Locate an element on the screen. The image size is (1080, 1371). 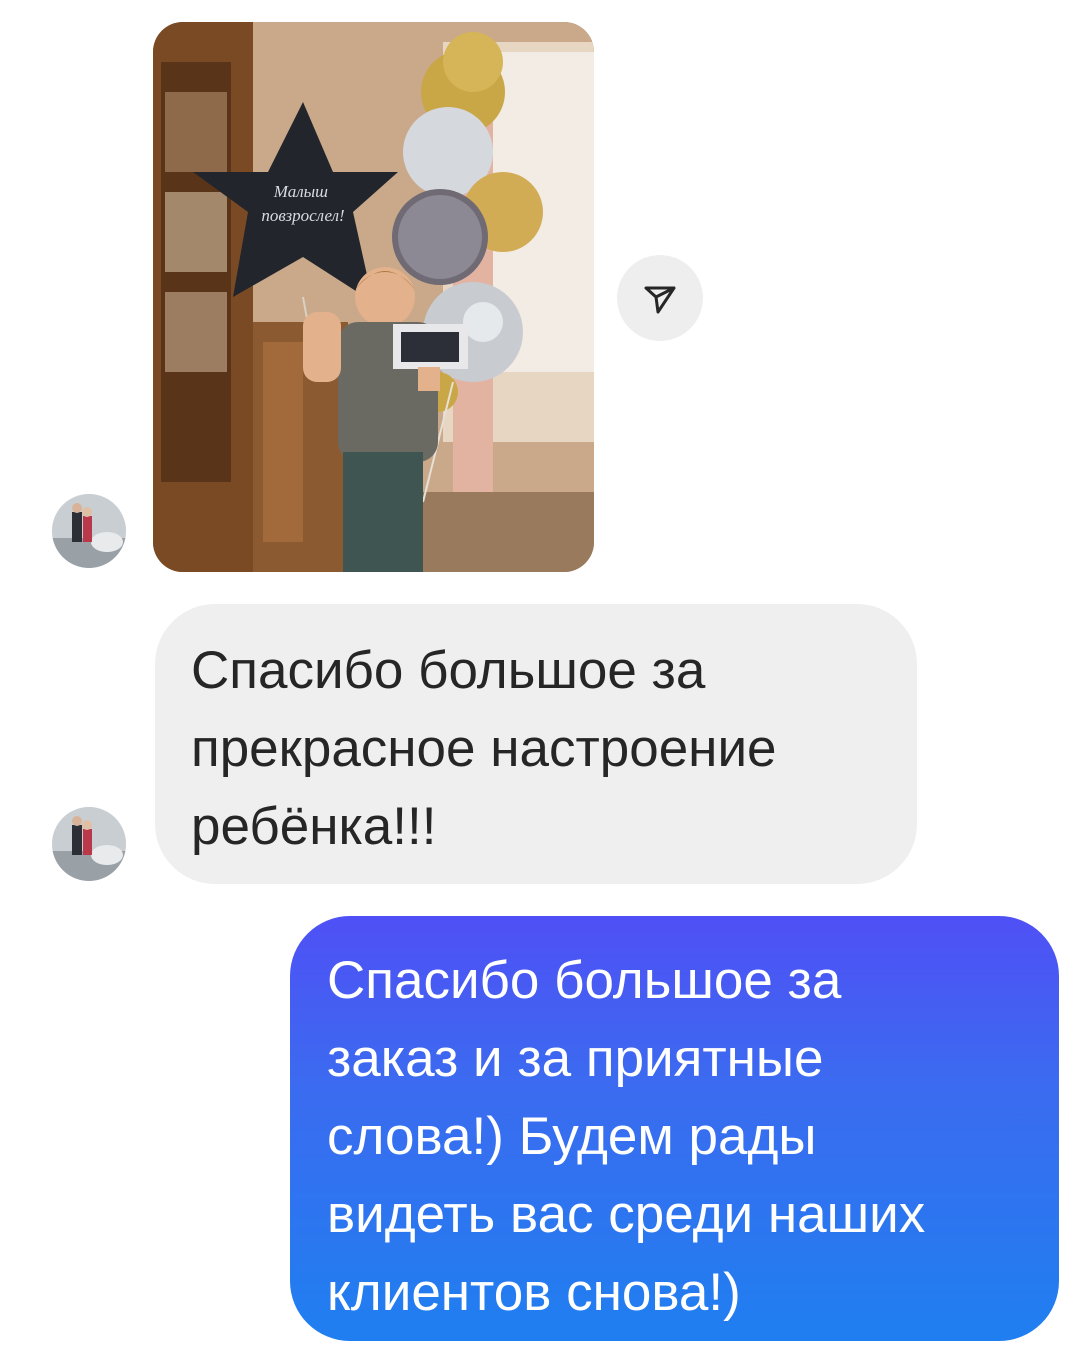
paper-plane-icon is located at coordinates (660, 300).